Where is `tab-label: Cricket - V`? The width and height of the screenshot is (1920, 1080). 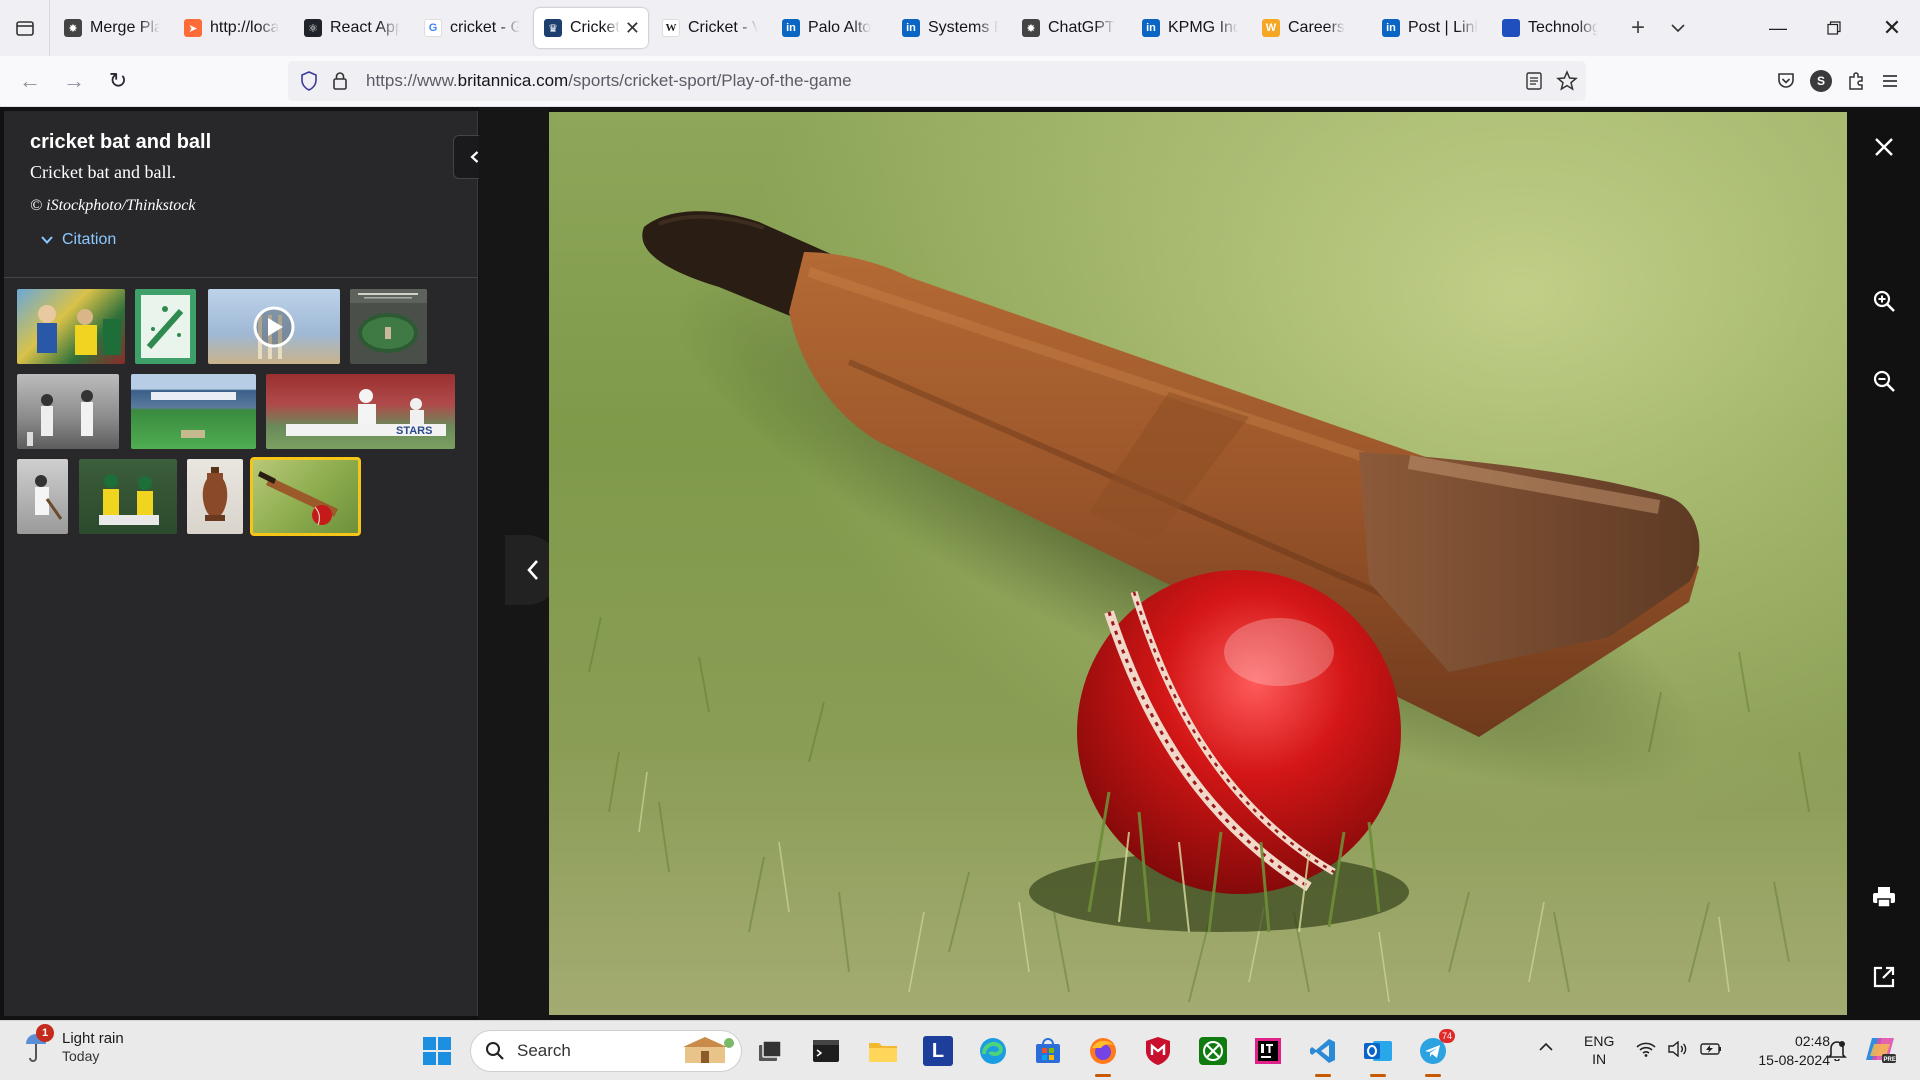
tab-label: Cricket - V is located at coordinates (723, 27).